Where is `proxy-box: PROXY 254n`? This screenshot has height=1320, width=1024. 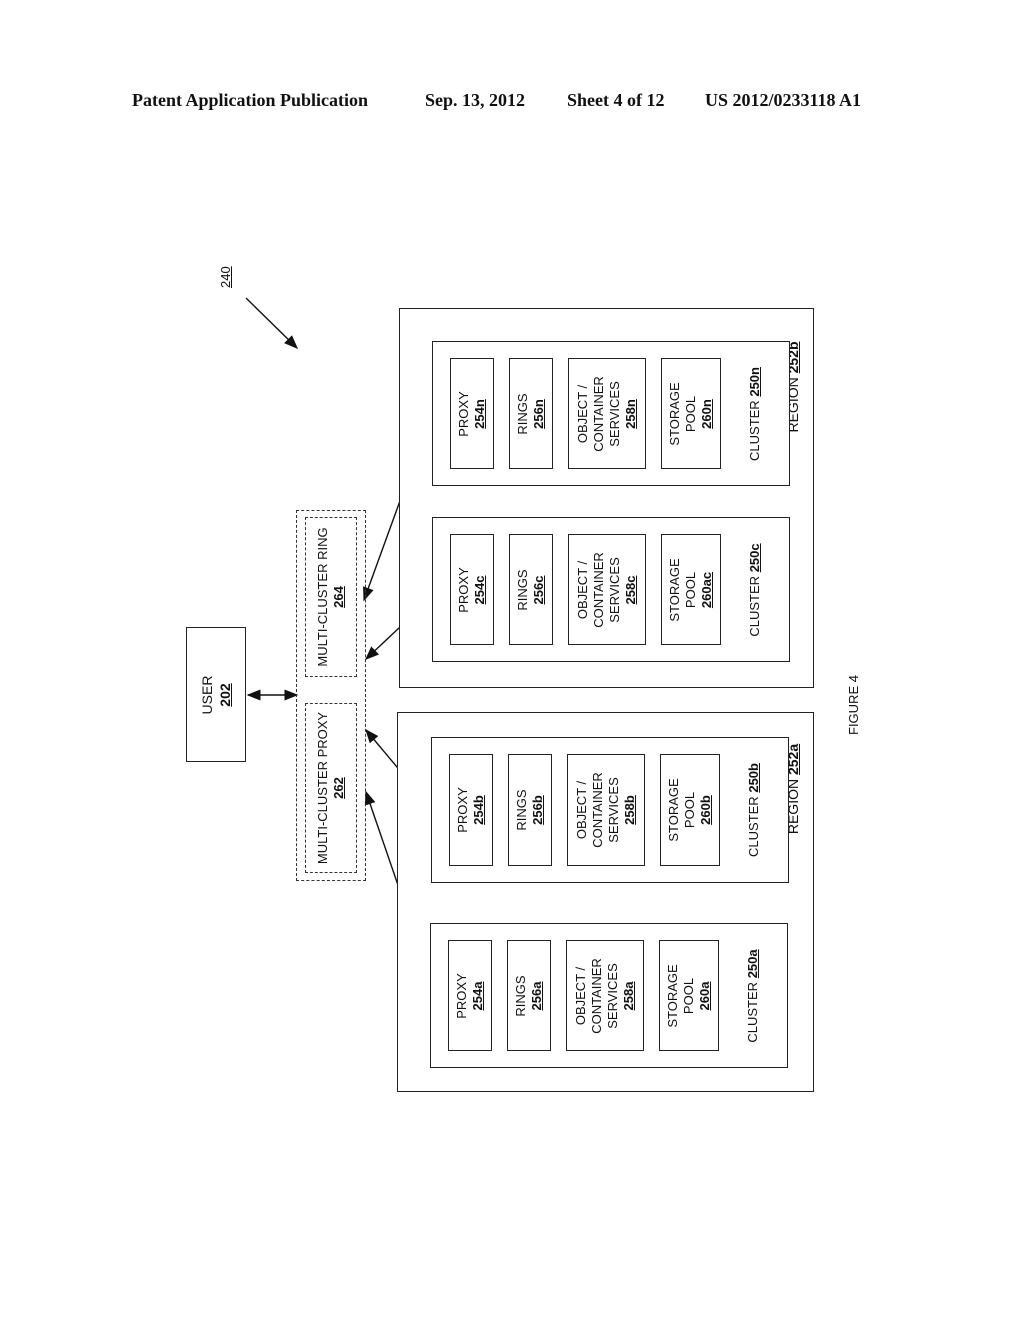
proxy-box: PROXY 254n is located at coordinates (472, 413).